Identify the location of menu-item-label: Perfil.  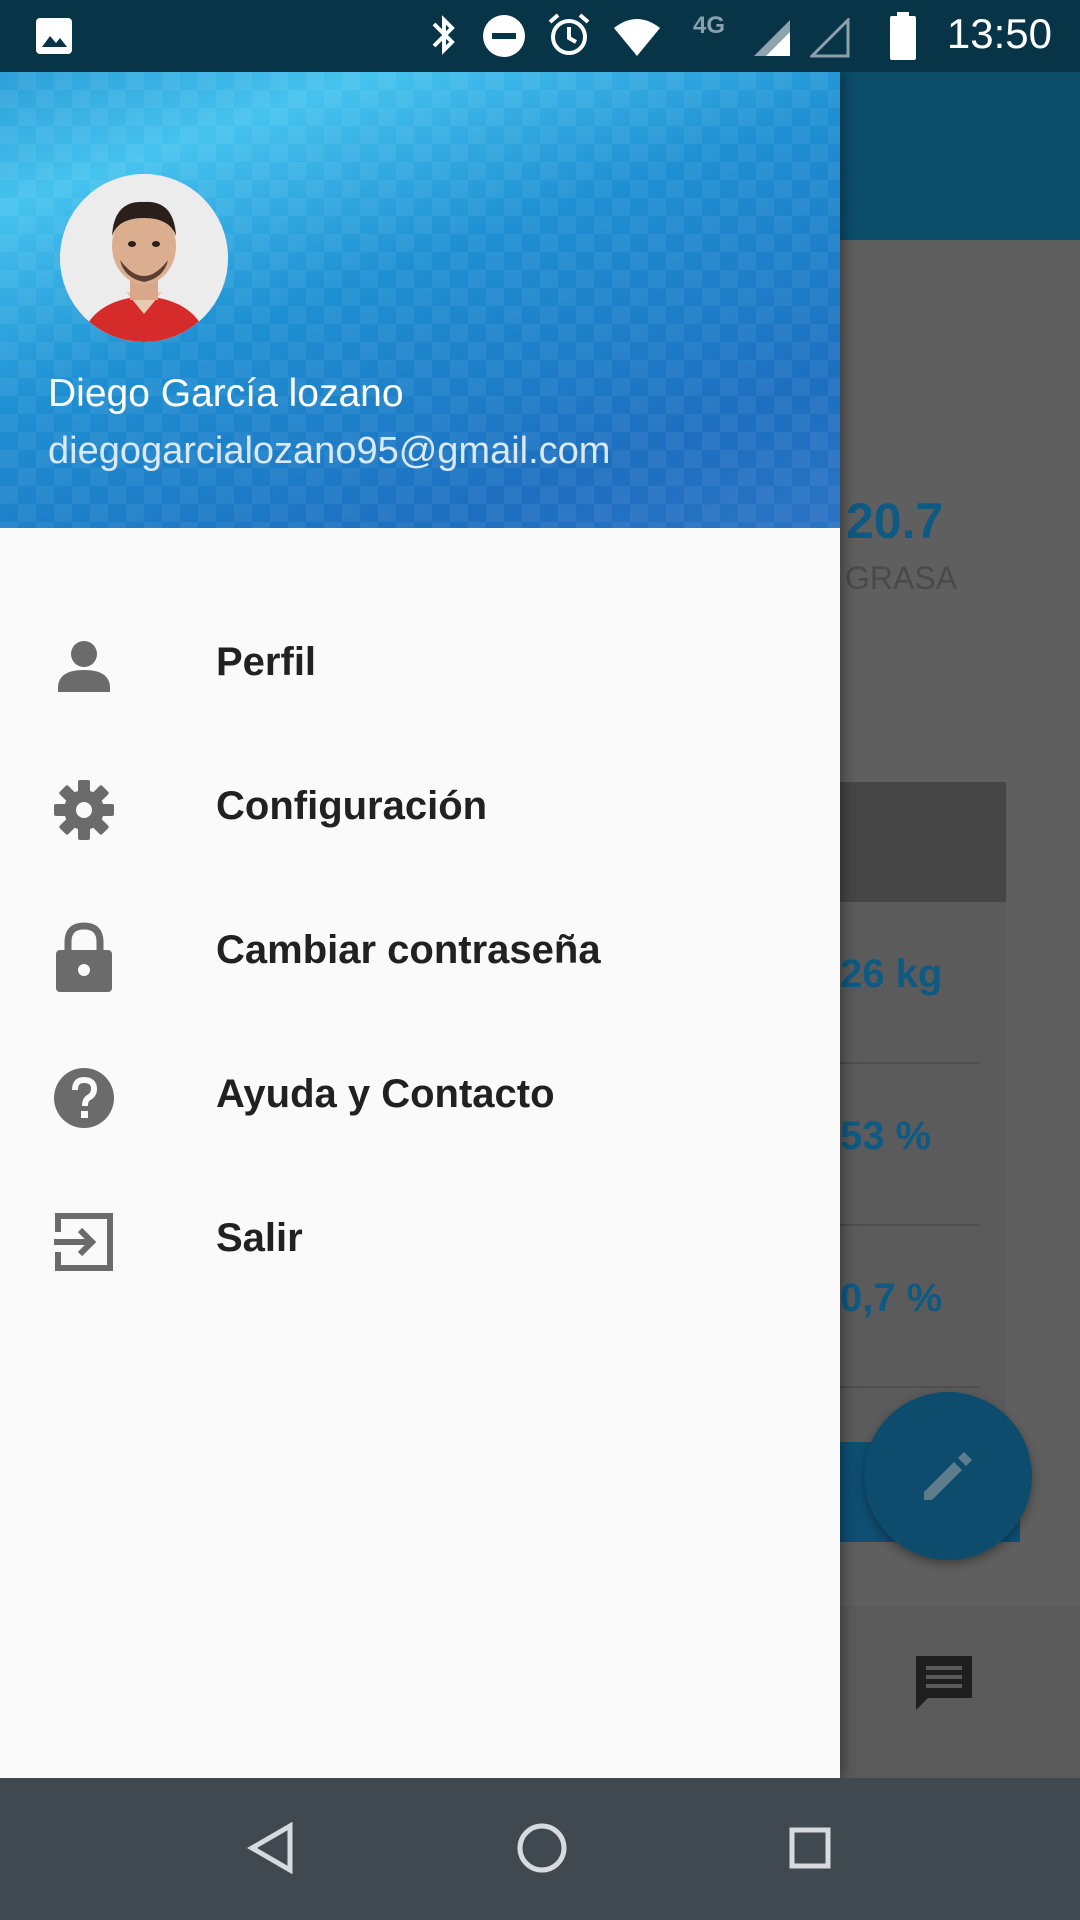
(266, 662).